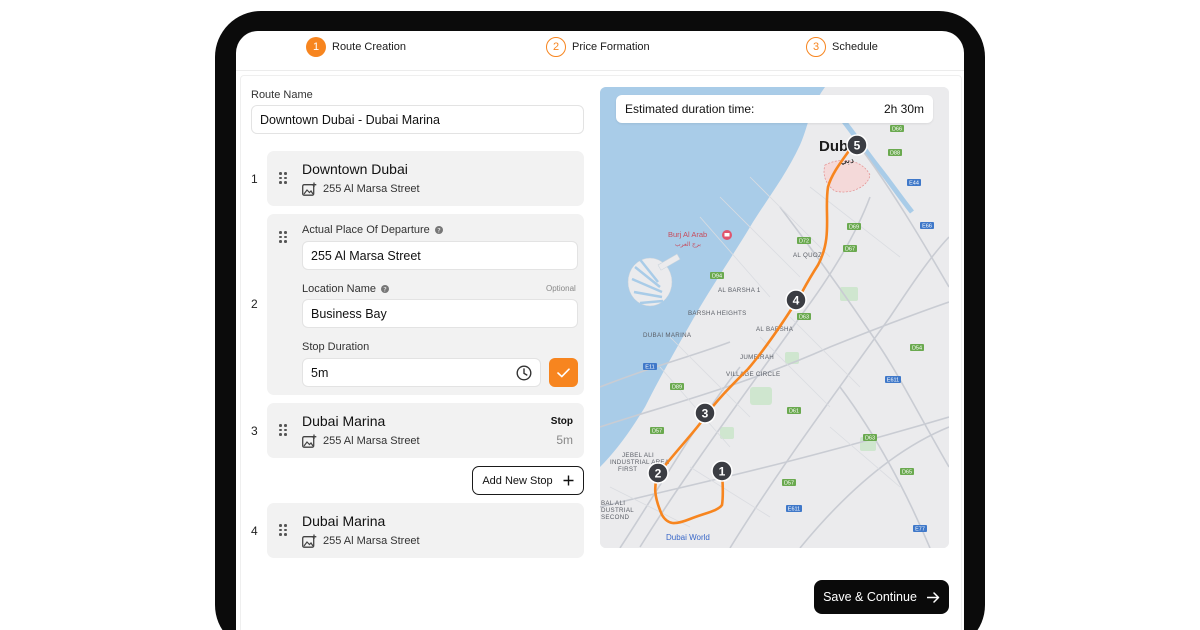  I want to click on route-marker-5: 5, so click(857, 145).